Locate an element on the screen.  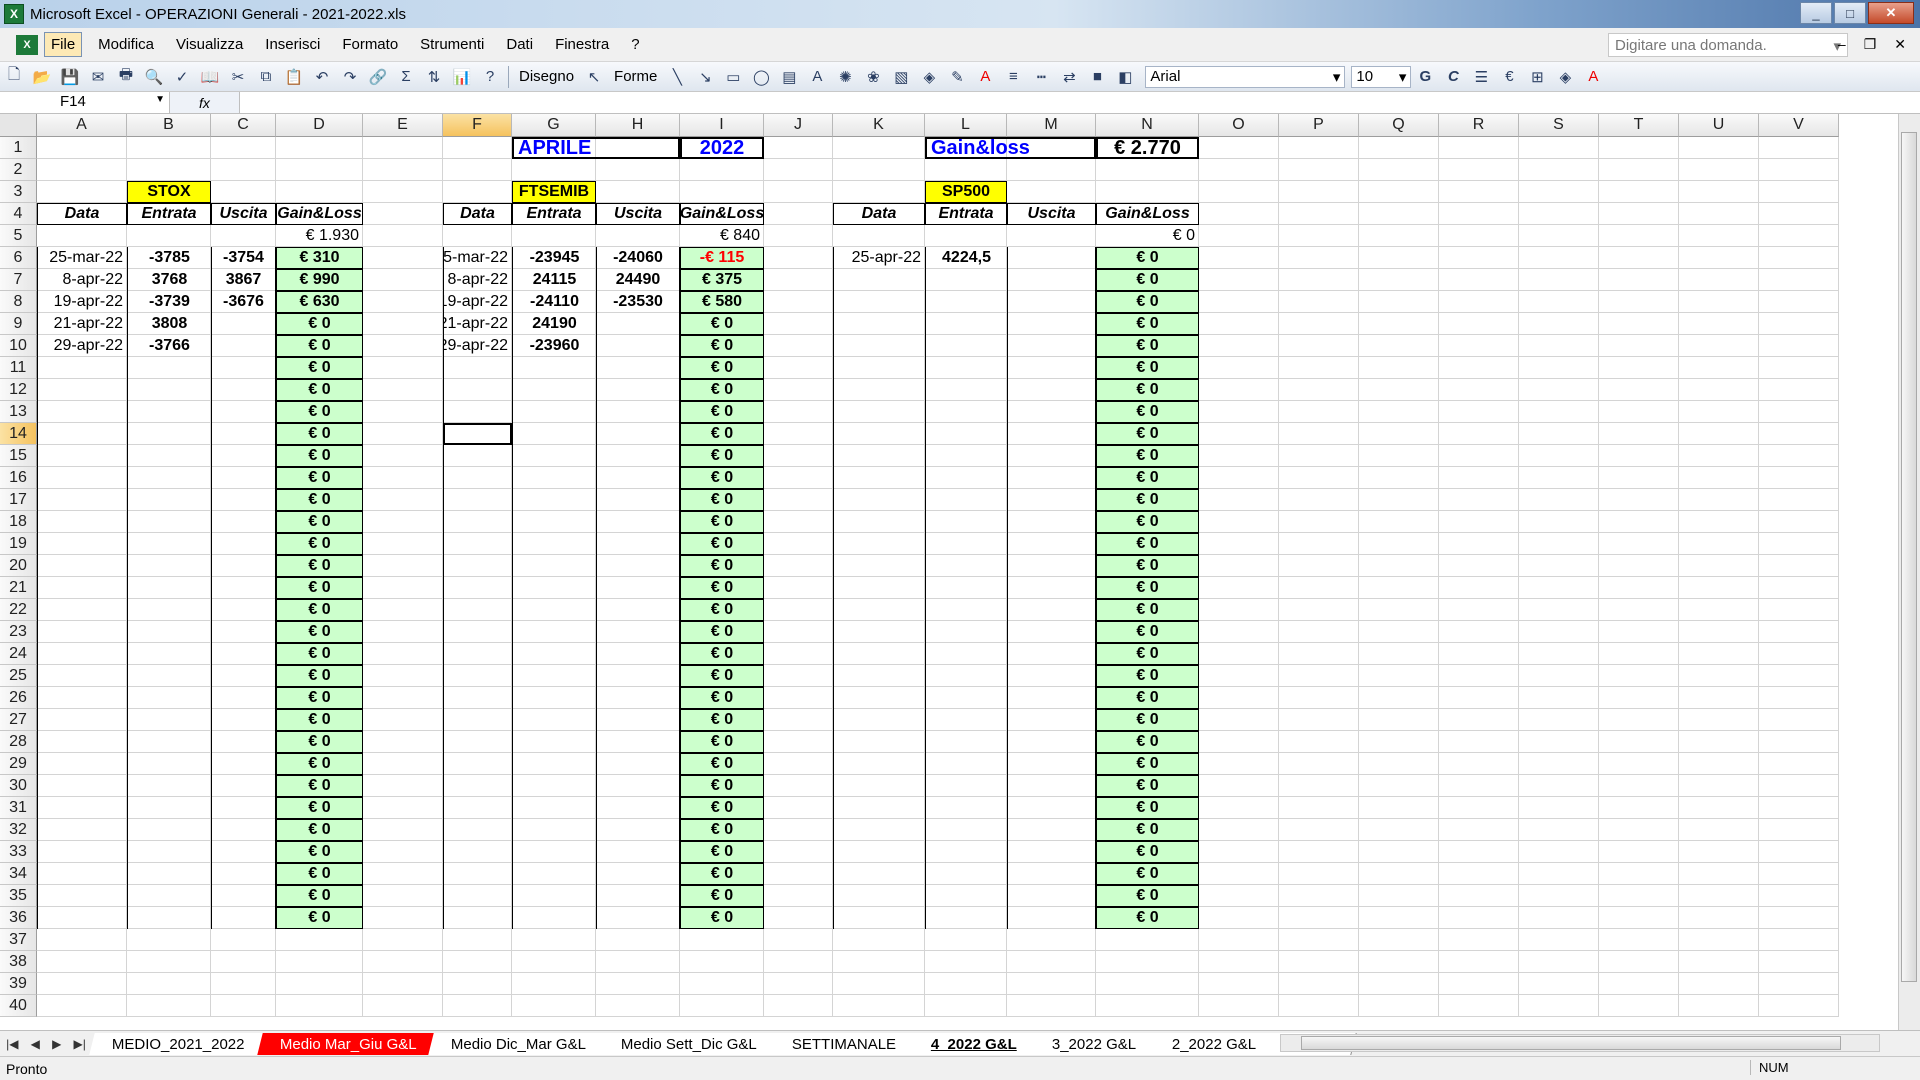
sheet-tab: SETTIMANALE is located at coordinates (845, 1043).